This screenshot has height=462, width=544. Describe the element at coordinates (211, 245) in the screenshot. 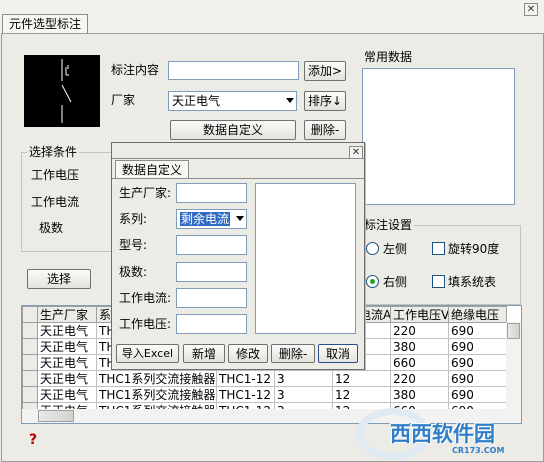

I see `dialog-model-input` at that location.